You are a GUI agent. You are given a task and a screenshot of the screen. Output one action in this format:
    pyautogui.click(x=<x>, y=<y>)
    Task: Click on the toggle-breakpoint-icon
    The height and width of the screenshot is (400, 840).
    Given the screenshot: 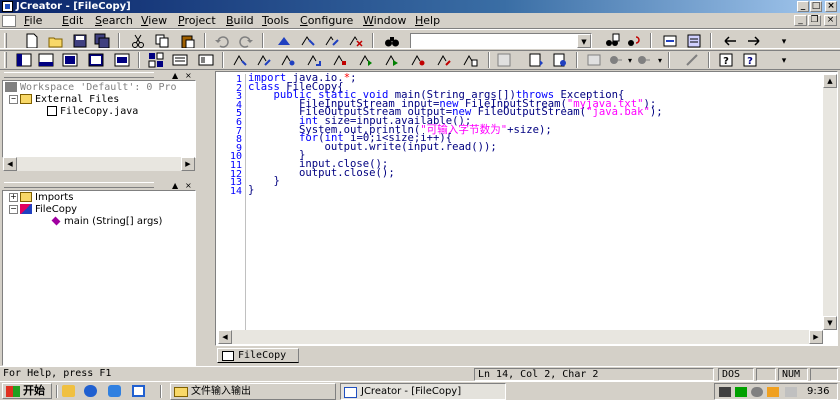 What is the action you would take?
    pyautogui.click(x=504, y=60)
    